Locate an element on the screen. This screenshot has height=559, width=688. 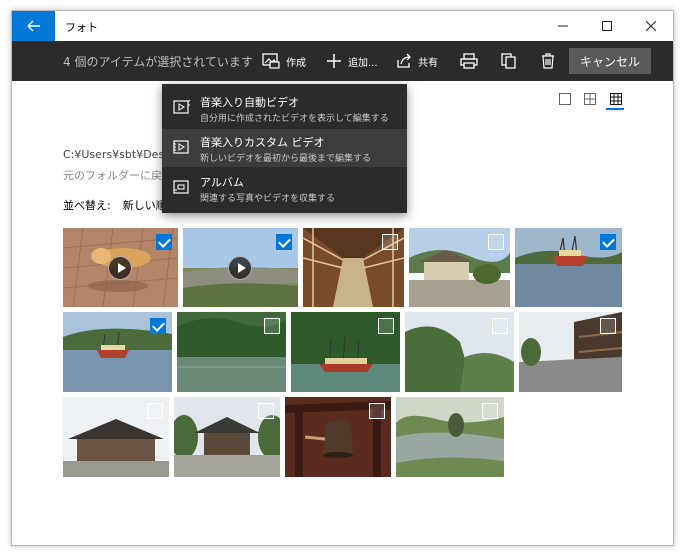
selection-count: 4 個のアイテムが選択されています is located at coordinates (158, 62).